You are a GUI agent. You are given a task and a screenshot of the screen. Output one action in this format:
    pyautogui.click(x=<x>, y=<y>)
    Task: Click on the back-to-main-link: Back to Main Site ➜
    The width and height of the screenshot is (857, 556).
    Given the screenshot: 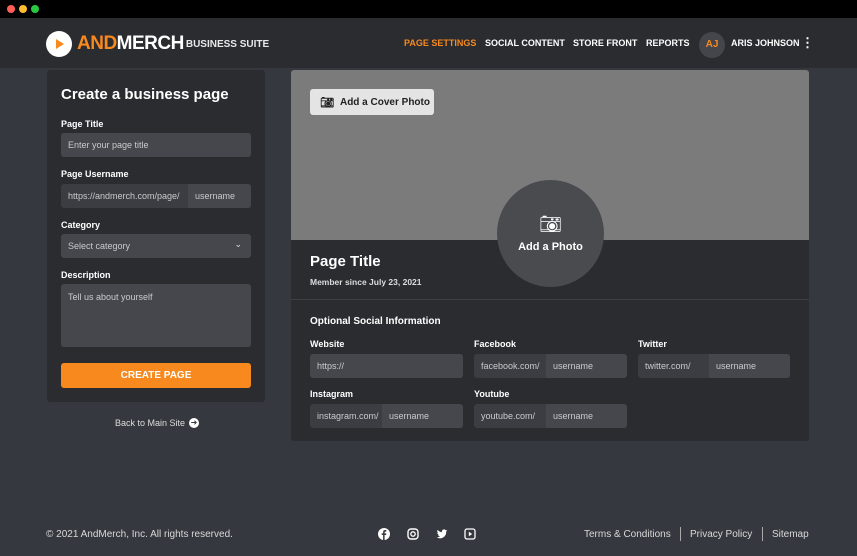 What is the action you would take?
    pyautogui.click(x=157, y=423)
    